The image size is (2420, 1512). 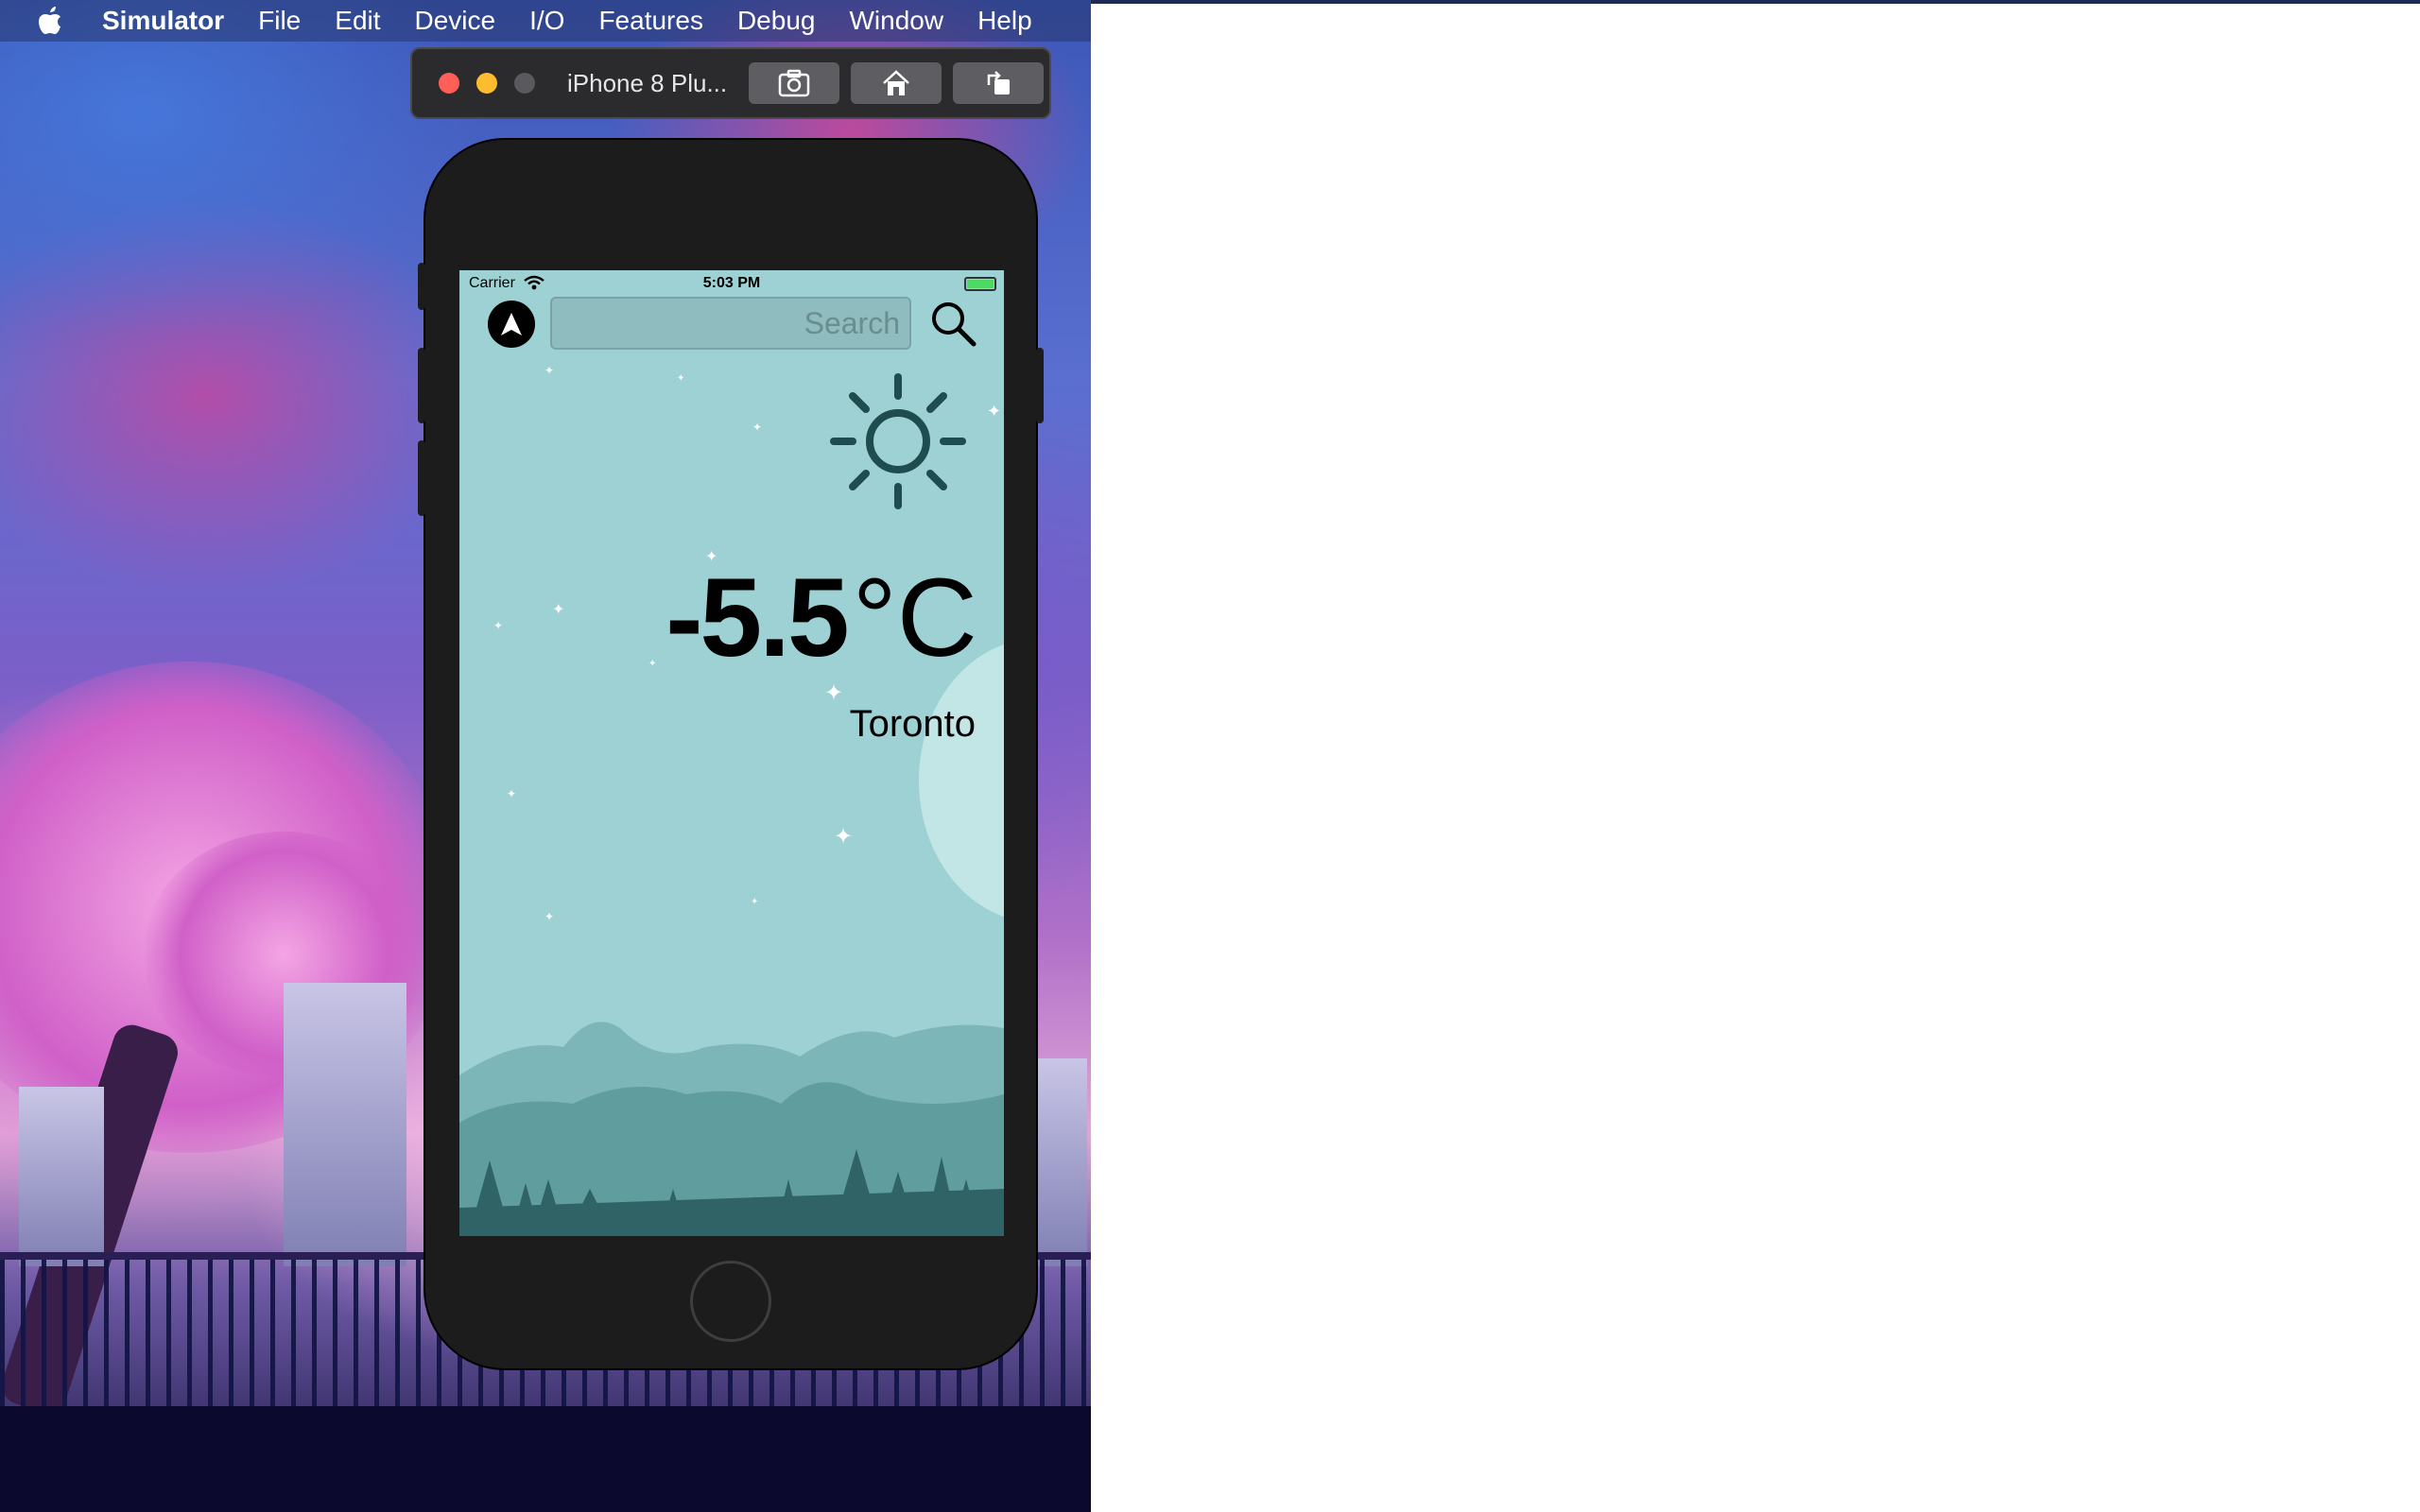 What do you see at coordinates (898, 441) in the screenshot?
I see `sun-icon` at bounding box center [898, 441].